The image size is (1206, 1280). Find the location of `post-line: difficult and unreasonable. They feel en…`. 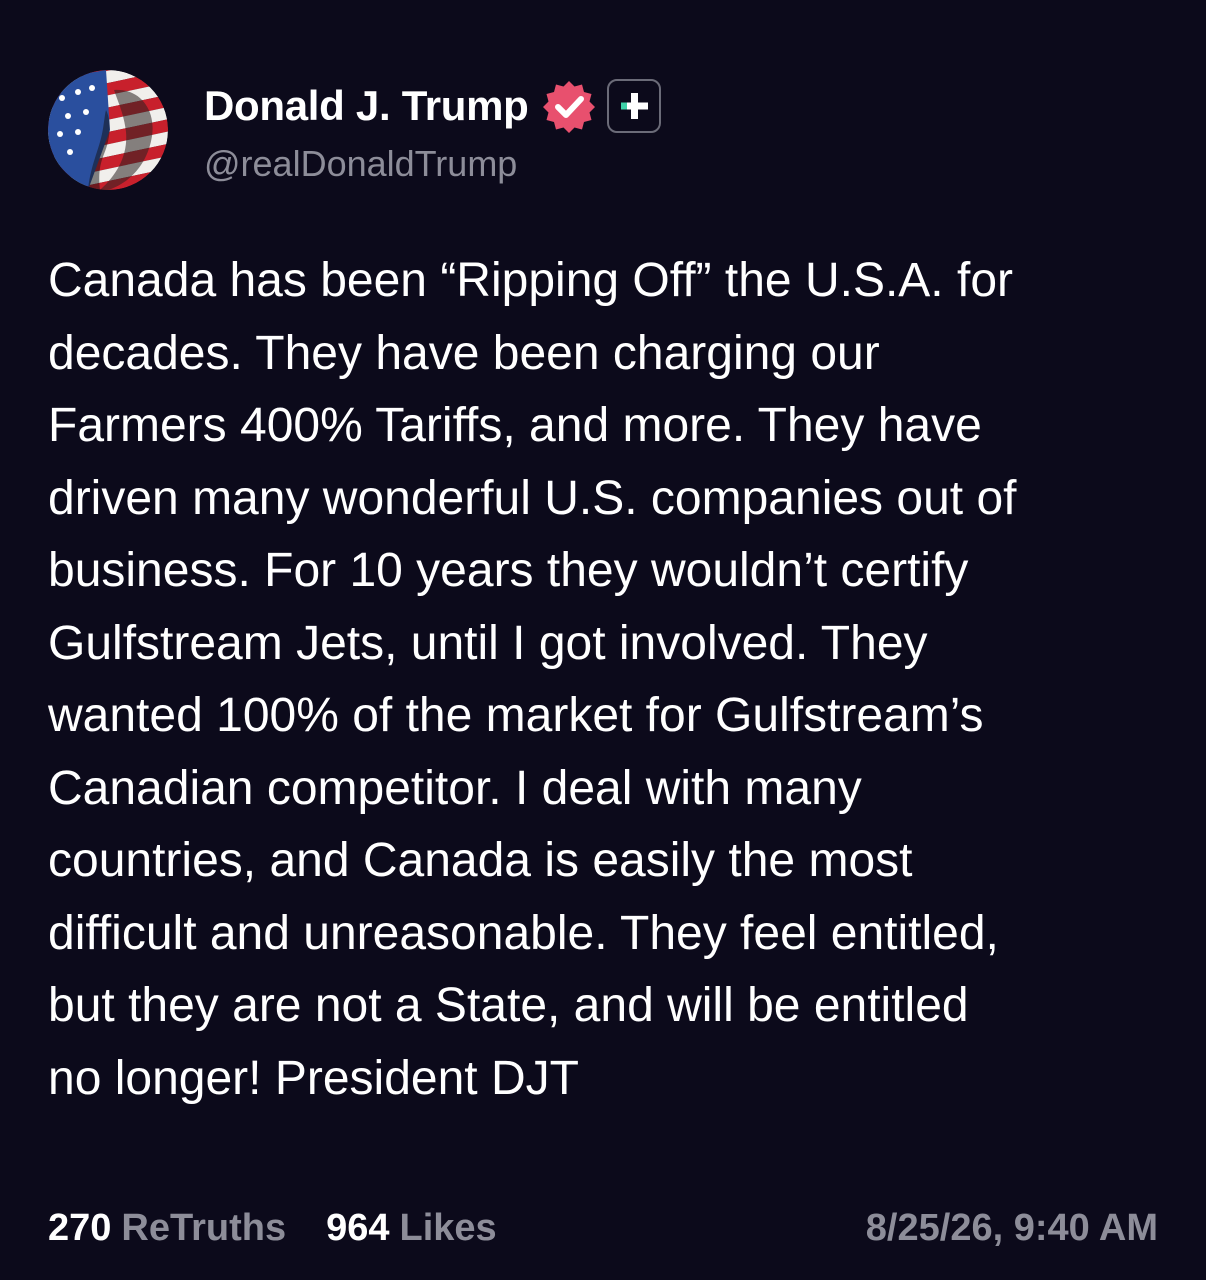

post-line: difficult and unreasonable. They feel en… is located at coordinates (523, 933).